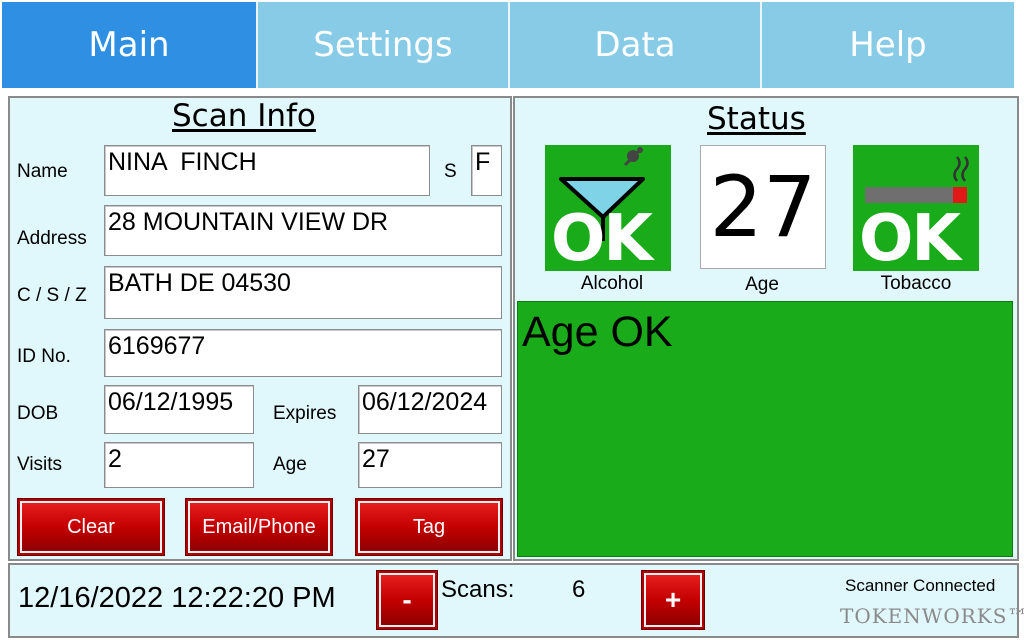 The width and height of the screenshot is (1024, 640). I want to click on alcohol-status-box: OK, so click(608, 208).